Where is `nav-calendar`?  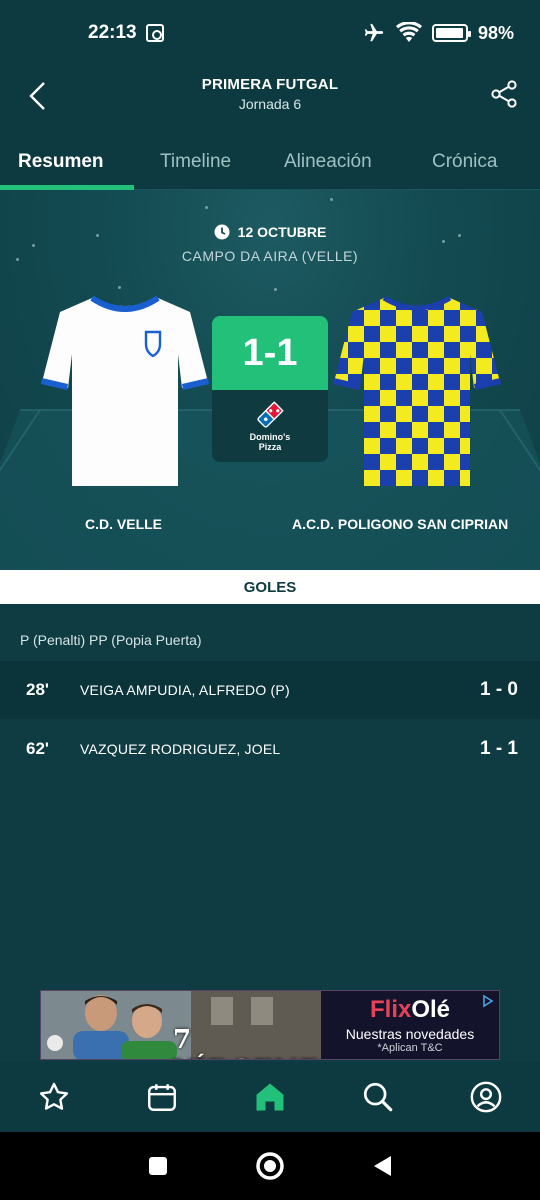
nav-calendar is located at coordinates (162, 1097).